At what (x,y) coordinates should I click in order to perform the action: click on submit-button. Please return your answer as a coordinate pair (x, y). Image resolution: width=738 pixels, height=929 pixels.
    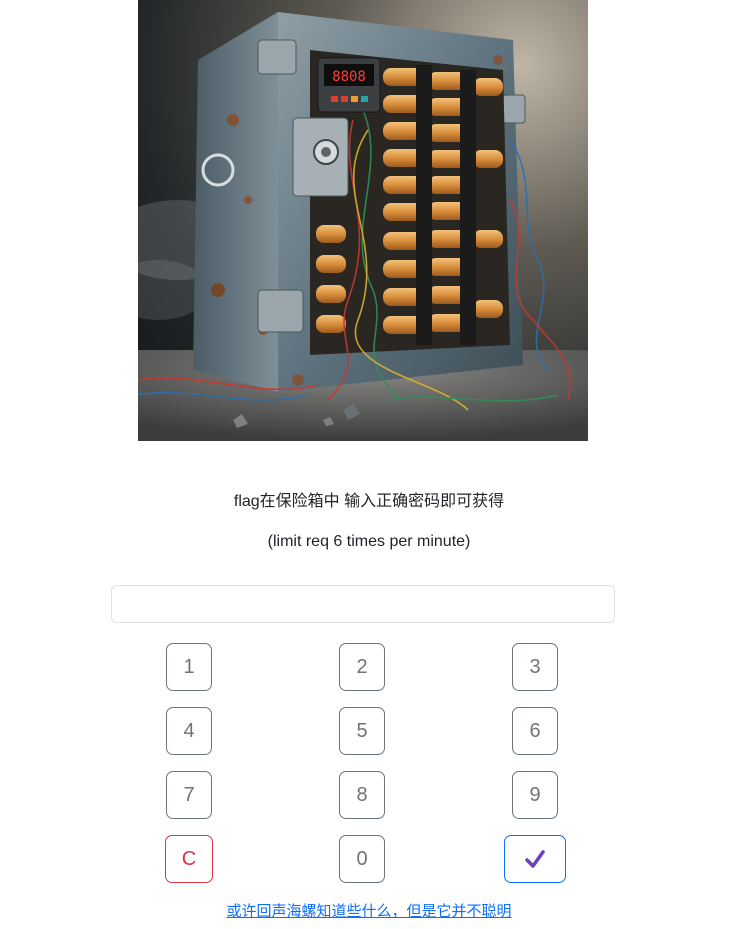
    Looking at the image, I should click on (535, 859).